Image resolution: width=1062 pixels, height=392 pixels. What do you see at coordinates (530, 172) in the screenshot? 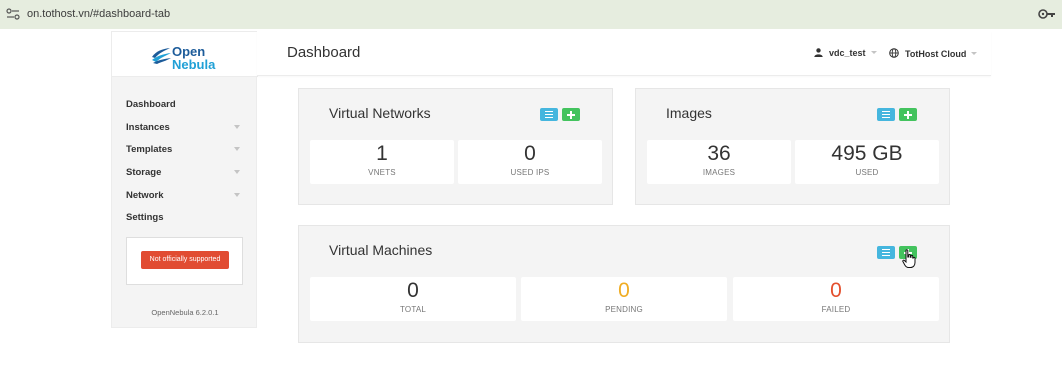
I see `stat-label: USED IPS` at bounding box center [530, 172].